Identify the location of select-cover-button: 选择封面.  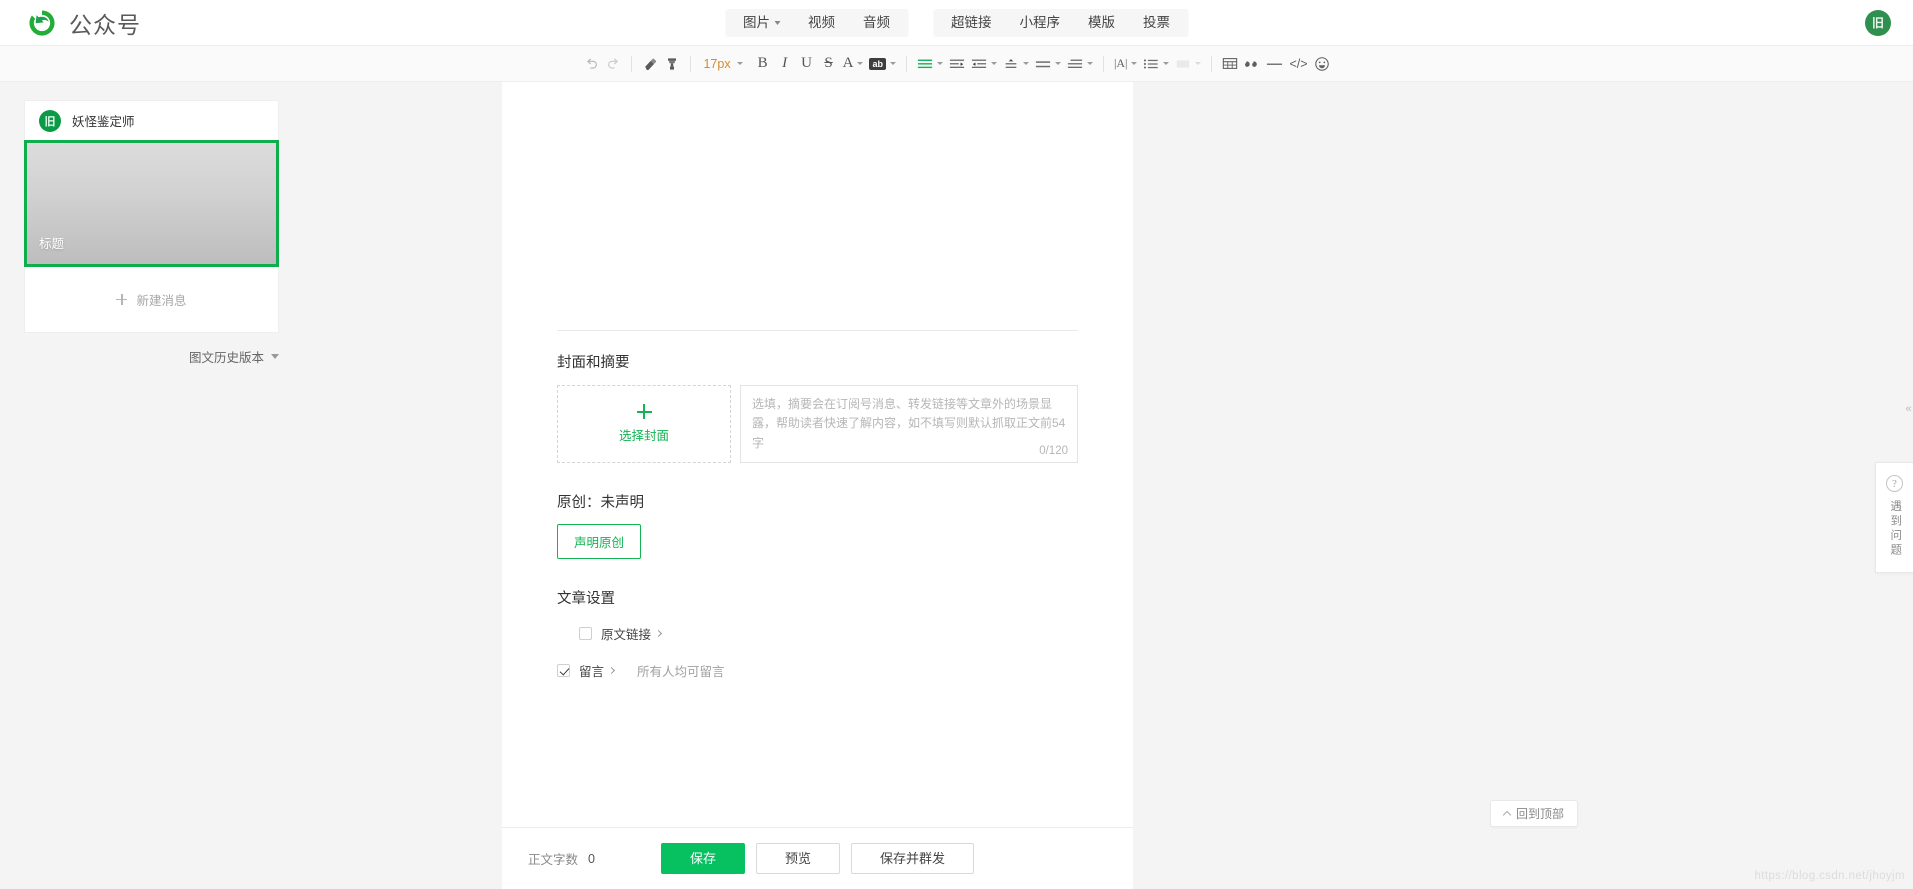
(644, 424).